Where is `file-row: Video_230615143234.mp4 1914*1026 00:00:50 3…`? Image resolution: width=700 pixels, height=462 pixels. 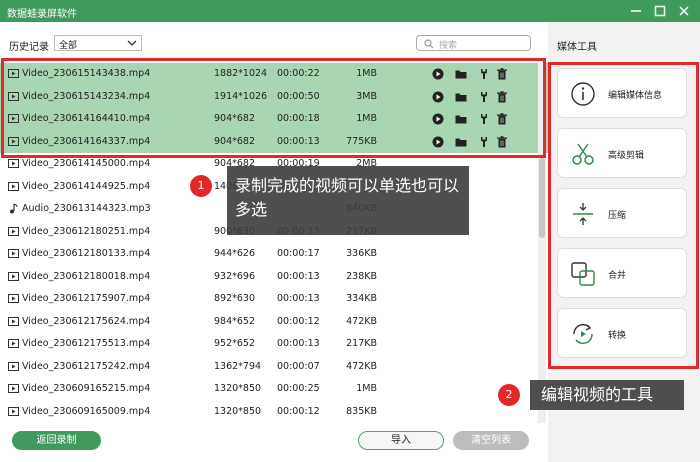 file-row: Video_230615143234.mp4 1914*1026 00:00:50 3… is located at coordinates (274, 96).